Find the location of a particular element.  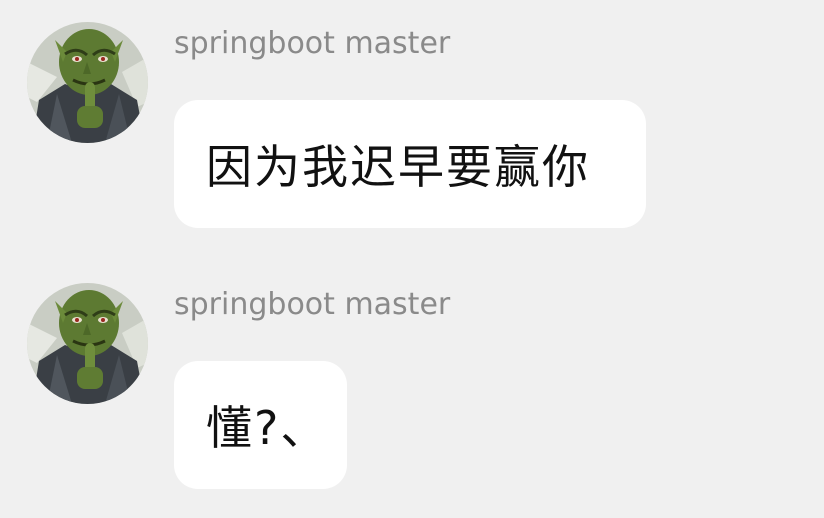

message-bubble: 因为我迟早要赢你 is located at coordinates (410, 164).